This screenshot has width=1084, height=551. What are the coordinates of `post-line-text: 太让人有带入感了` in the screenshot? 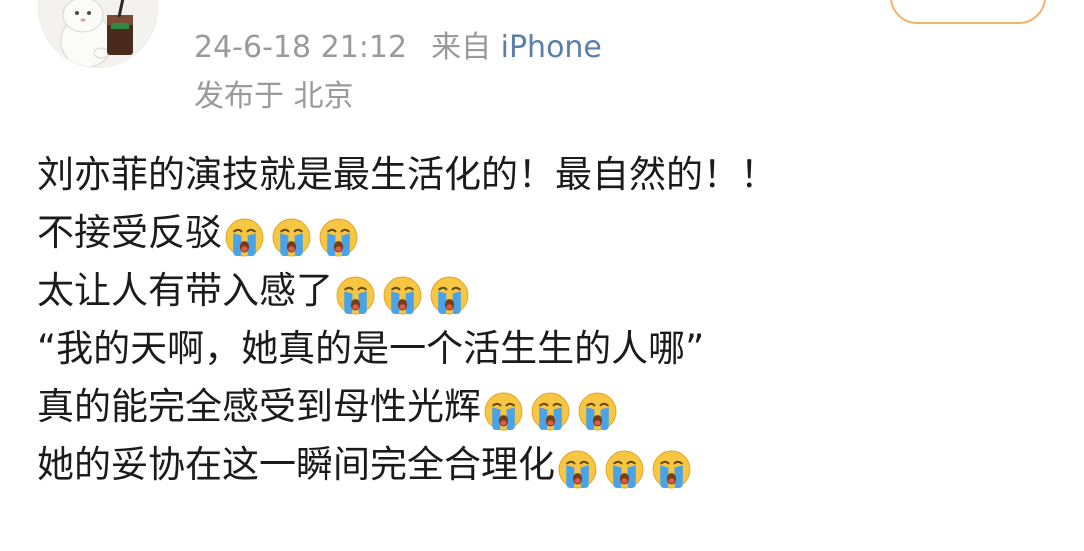 It's located at (185, 290).